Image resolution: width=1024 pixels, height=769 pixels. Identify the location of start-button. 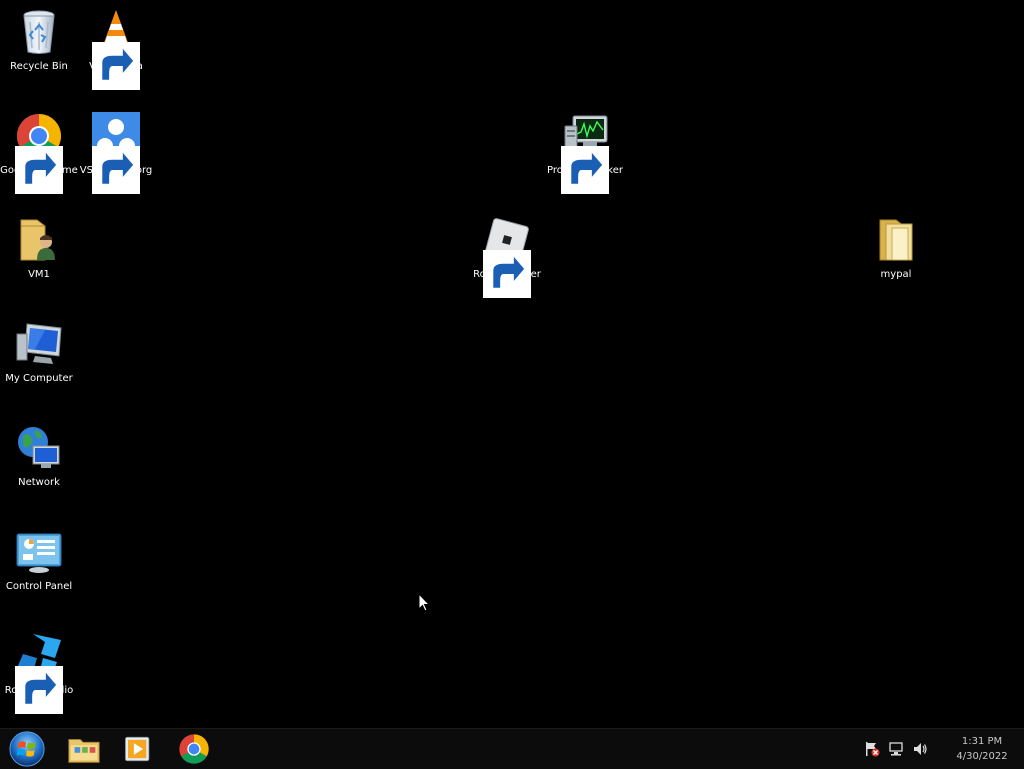
(27, 749).